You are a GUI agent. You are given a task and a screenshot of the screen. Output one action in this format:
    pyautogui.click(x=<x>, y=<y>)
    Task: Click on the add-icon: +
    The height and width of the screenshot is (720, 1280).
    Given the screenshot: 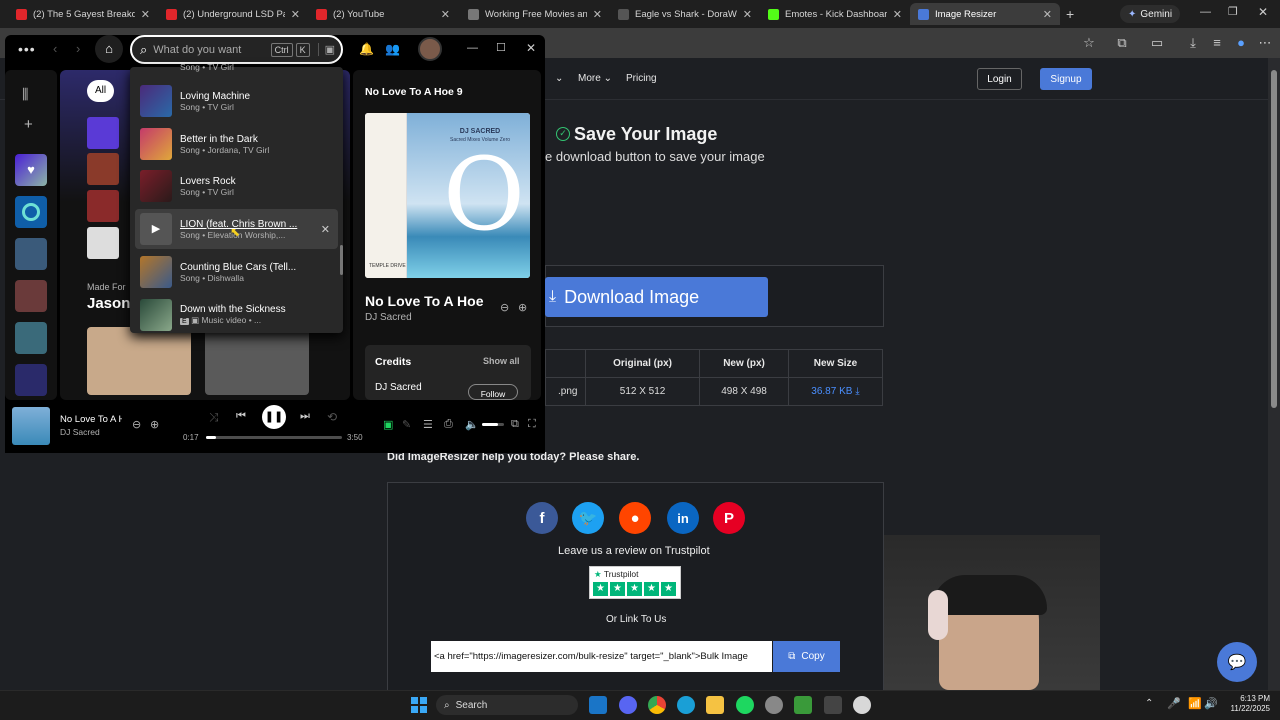 What is the action you would take?
    pyautogui.click(x=28, y=124)
    